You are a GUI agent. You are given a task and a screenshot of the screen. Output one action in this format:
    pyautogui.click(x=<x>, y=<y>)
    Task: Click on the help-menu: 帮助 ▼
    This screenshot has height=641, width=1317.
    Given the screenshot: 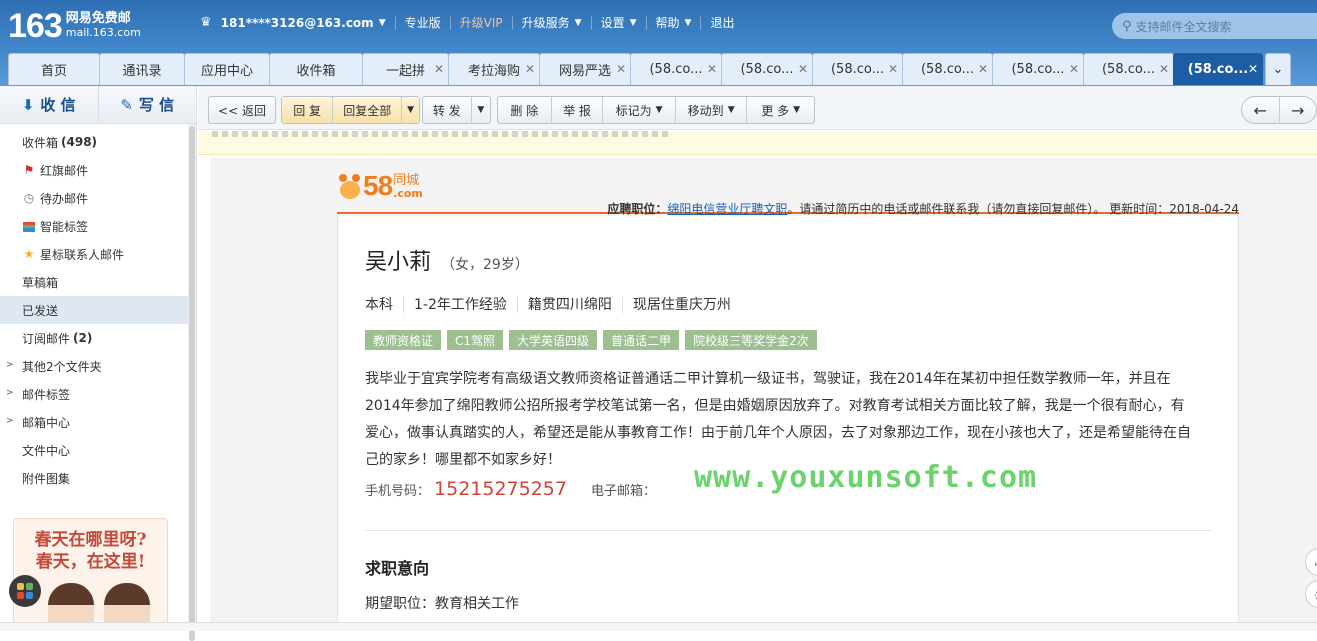 What is the action you would take?
    pyautogui.click(x=673, y=23)
    